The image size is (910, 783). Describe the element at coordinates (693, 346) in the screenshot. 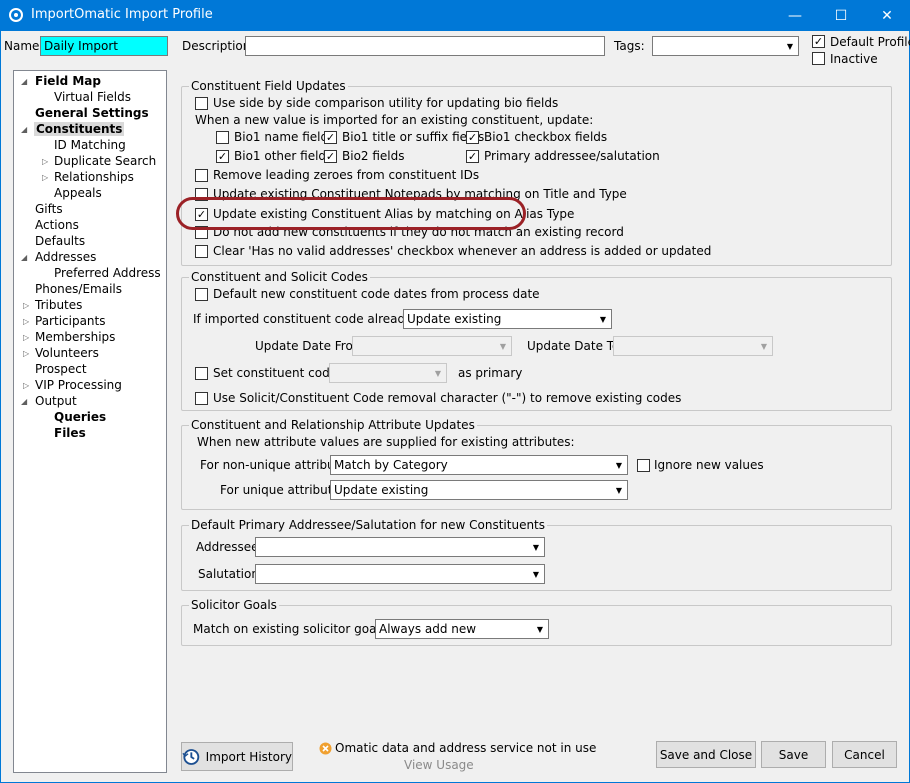

I see `update-to-select: ▼` at that location.